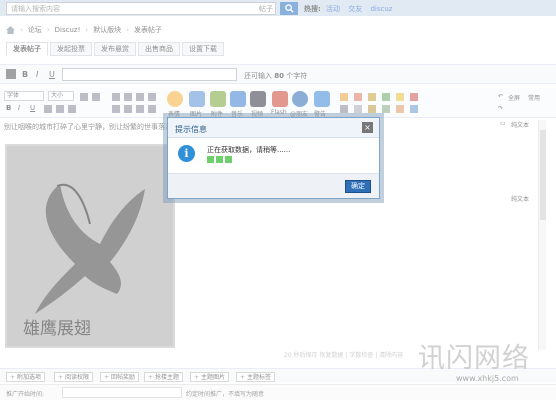 This screenshot has width=556, height=400. I want to click on watermark-logo: 讯闪网络, so click(474, 358).